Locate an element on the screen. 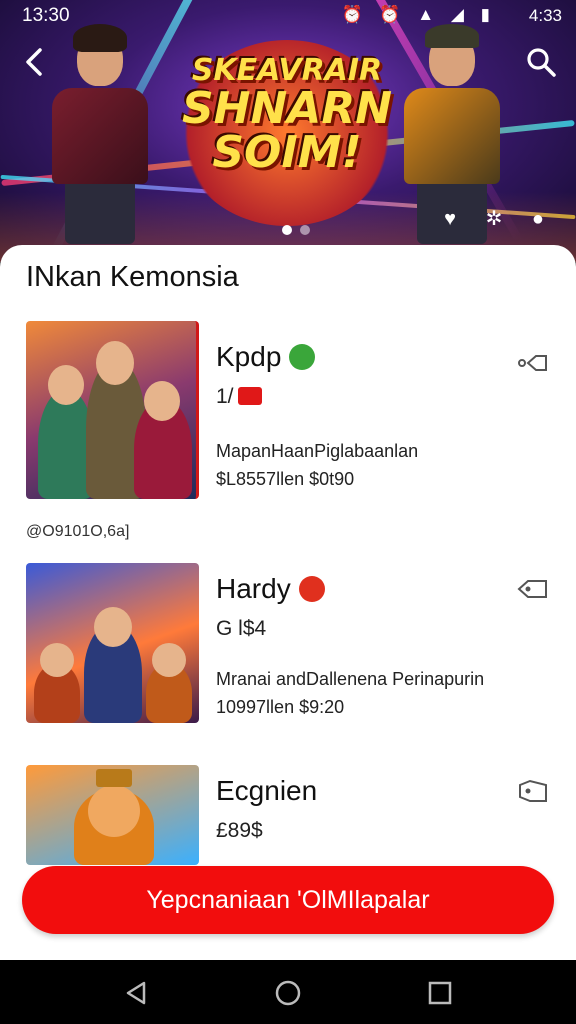 This screenshot has height=1024, width=576. status-time: 13:30 is located at coordinates (46, 15).